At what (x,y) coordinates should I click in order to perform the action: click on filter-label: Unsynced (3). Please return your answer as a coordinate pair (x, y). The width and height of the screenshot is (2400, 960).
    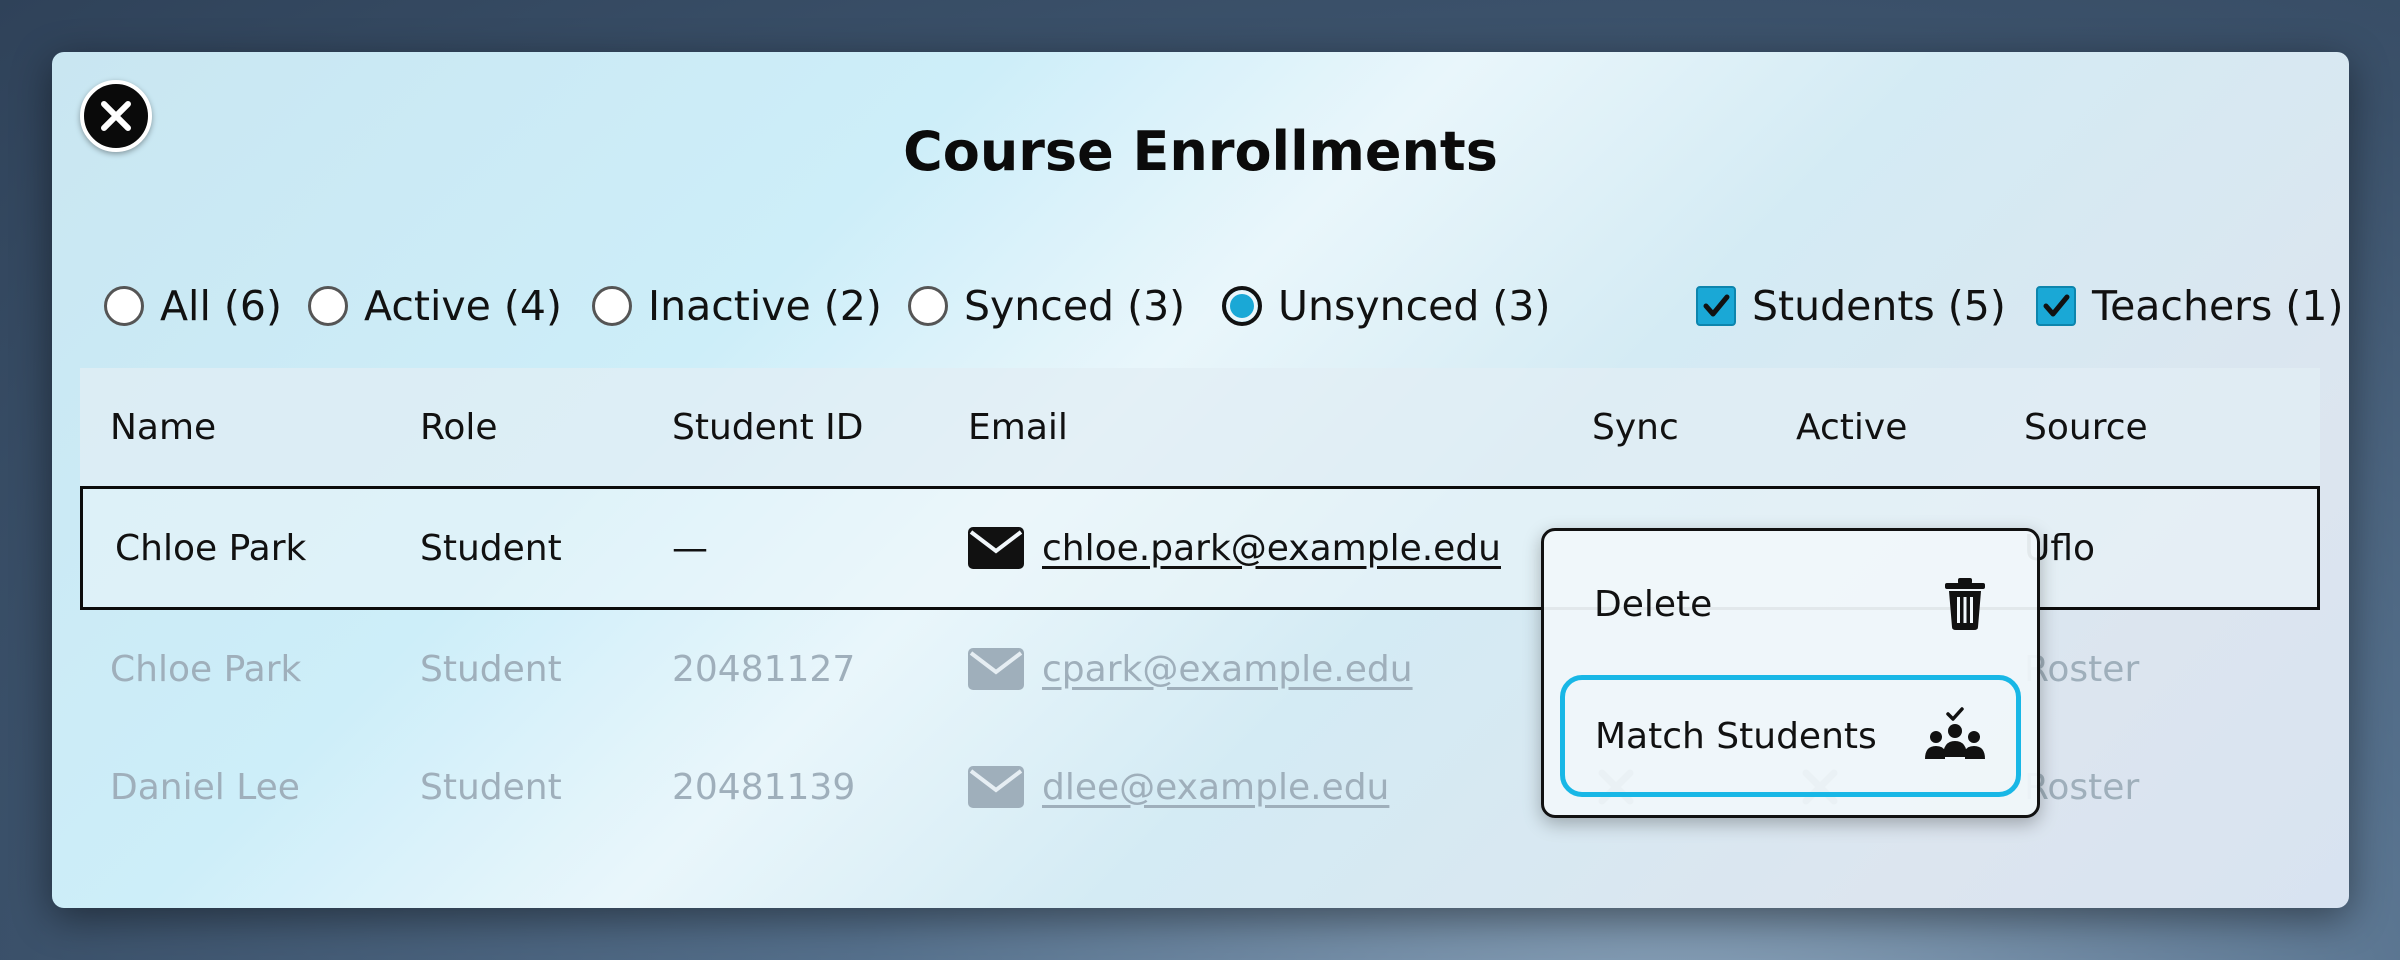
    Looking at the image, I should click on (1414, 306).